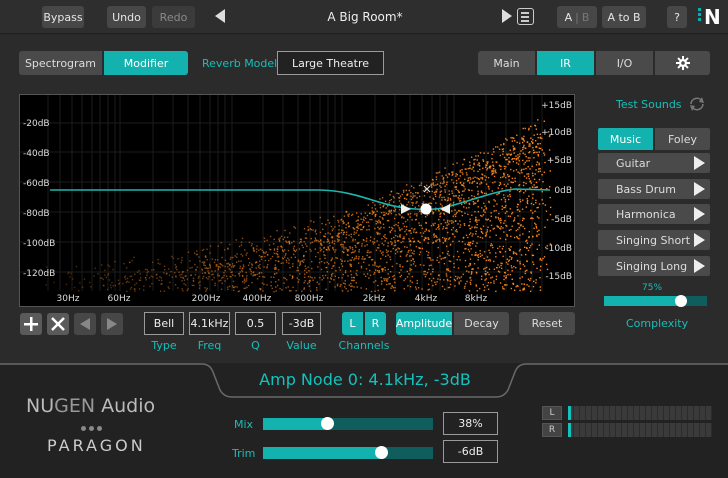 This screenshot has height=478, width=728. I want to click on redo-button: Redo, so click(173, 17).